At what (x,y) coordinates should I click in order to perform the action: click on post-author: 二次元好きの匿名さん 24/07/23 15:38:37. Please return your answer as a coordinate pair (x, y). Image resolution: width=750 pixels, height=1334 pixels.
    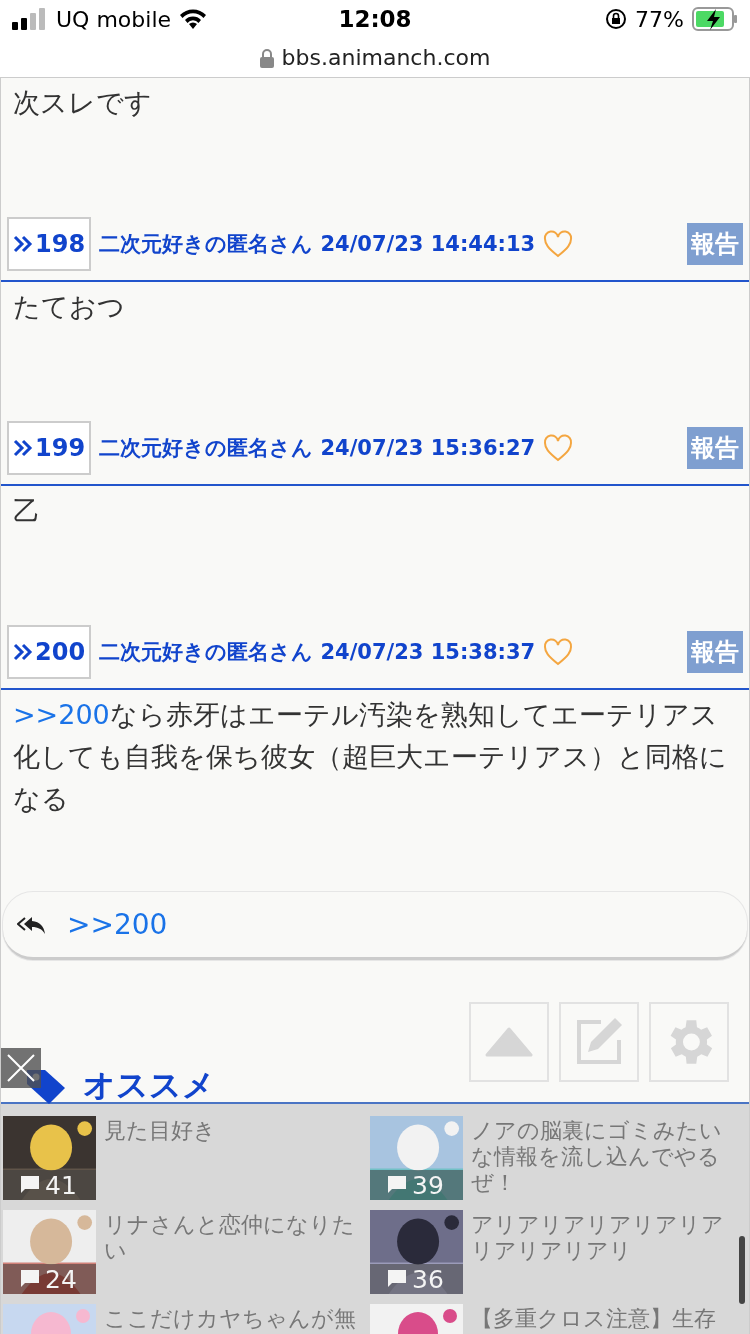
    Looking at the image, I should click on (317, 652).